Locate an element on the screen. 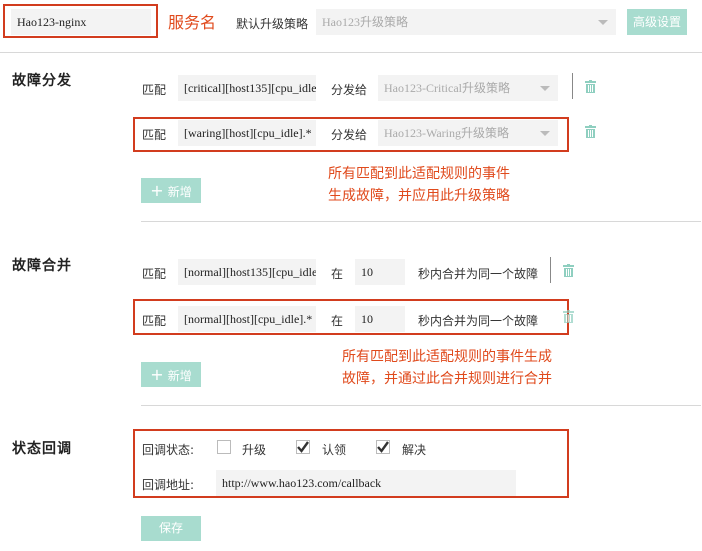 The height and width of the screenshot is (551, 702). annotation-line: 生成故障，并应用此升级策略 is located at coordinates (419, 196).